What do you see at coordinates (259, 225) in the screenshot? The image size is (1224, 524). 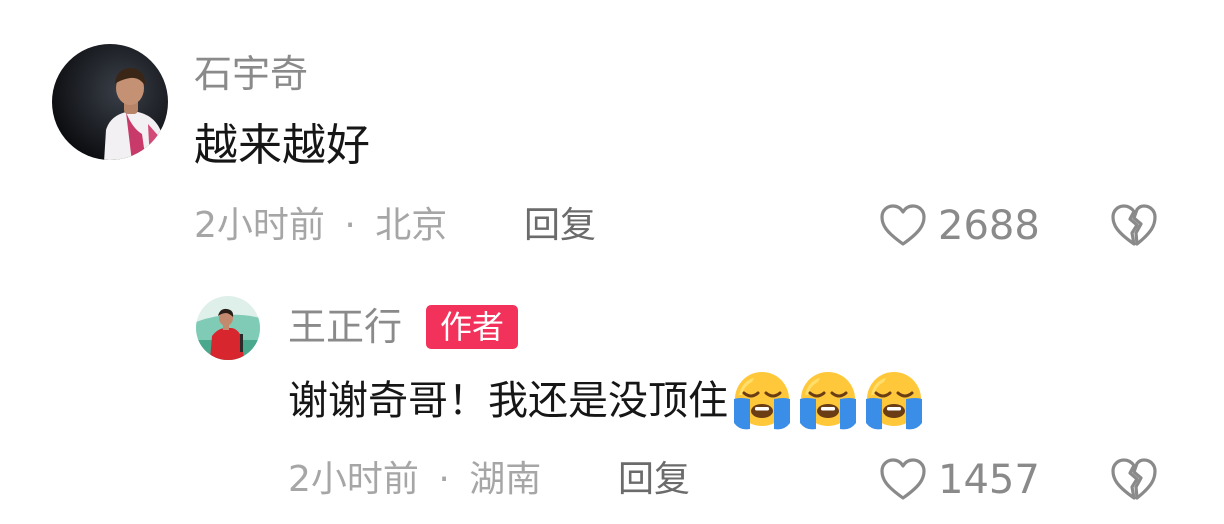 I see `comment-time: 2小时前` at bounding box center [259, 225].